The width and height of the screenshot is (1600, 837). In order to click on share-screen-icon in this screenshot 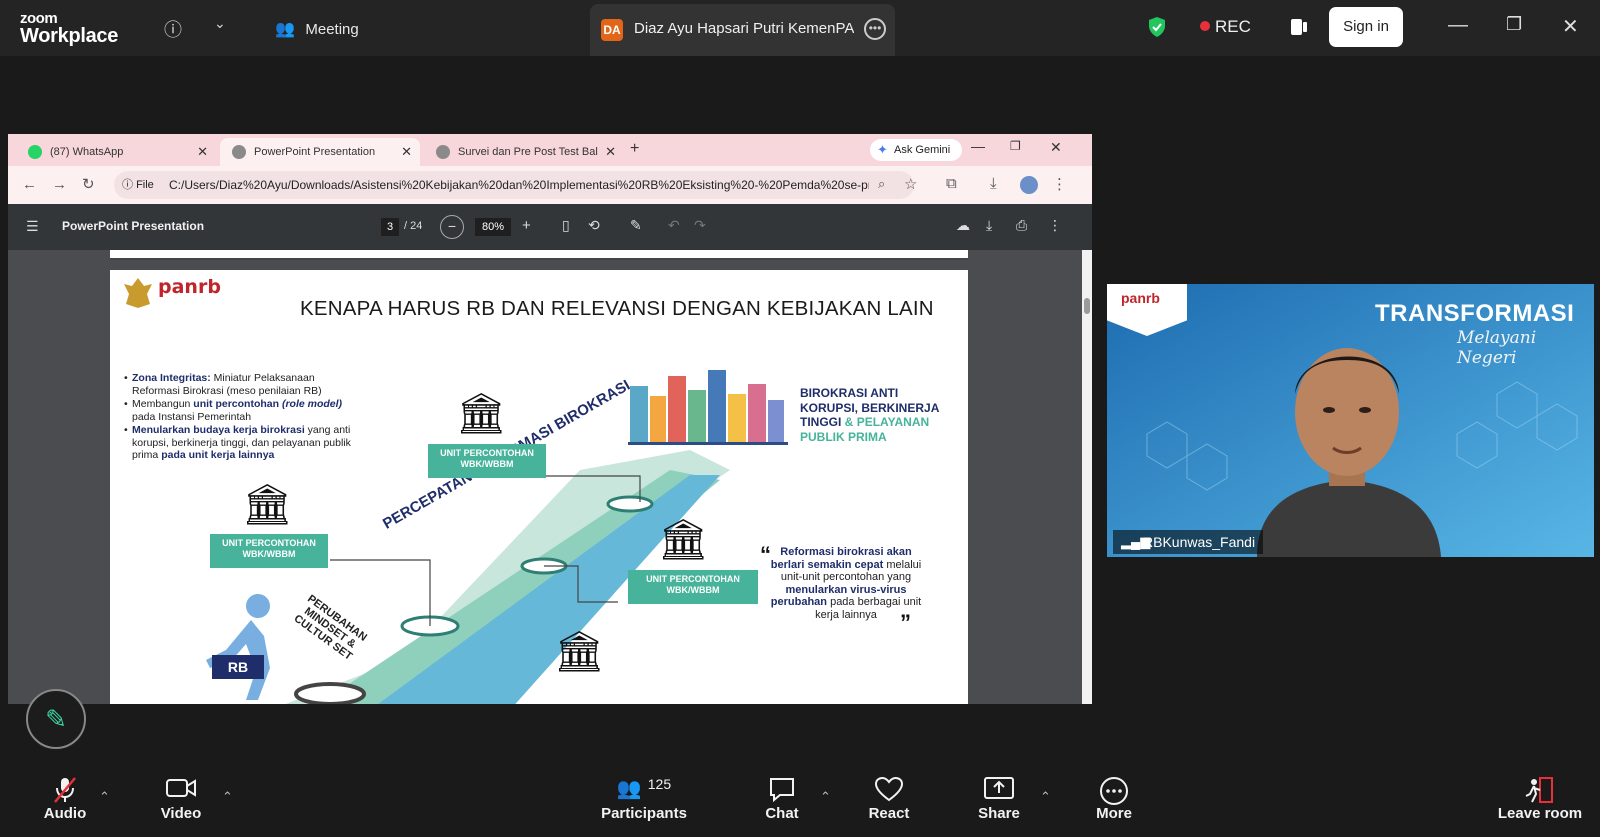, I will do `click(999, 786)`.